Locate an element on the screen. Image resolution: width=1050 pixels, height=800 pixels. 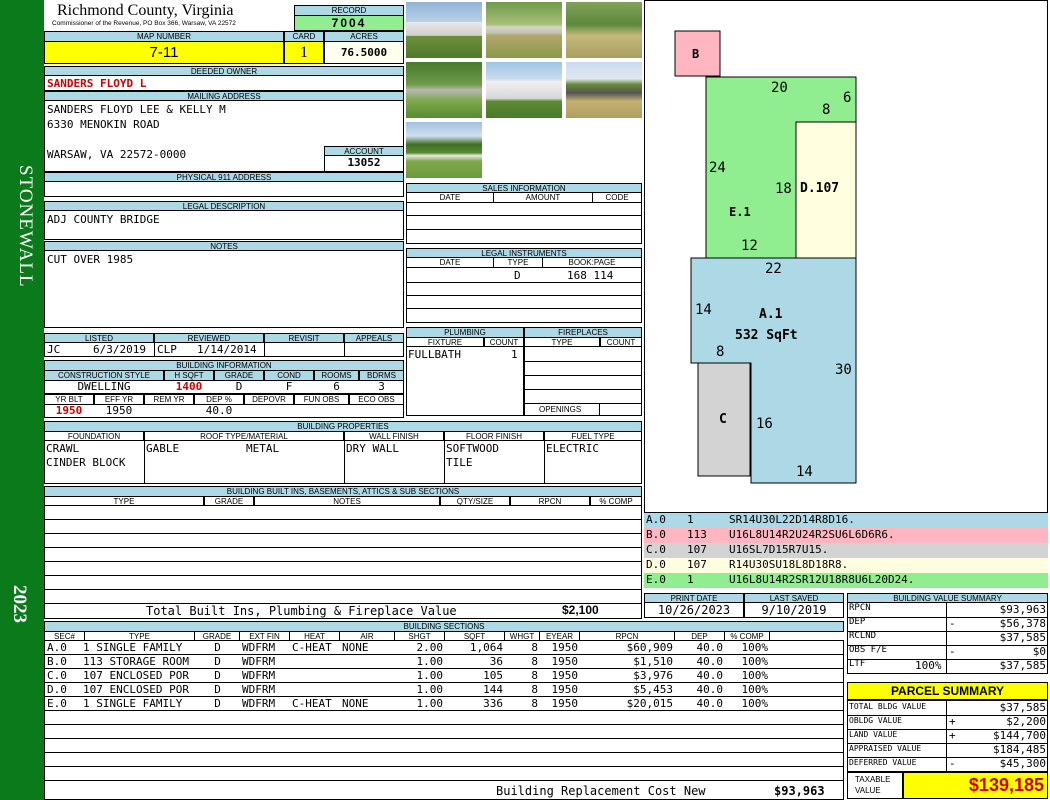
section-cell: C-HEAT is located at coordinates (312, 703).